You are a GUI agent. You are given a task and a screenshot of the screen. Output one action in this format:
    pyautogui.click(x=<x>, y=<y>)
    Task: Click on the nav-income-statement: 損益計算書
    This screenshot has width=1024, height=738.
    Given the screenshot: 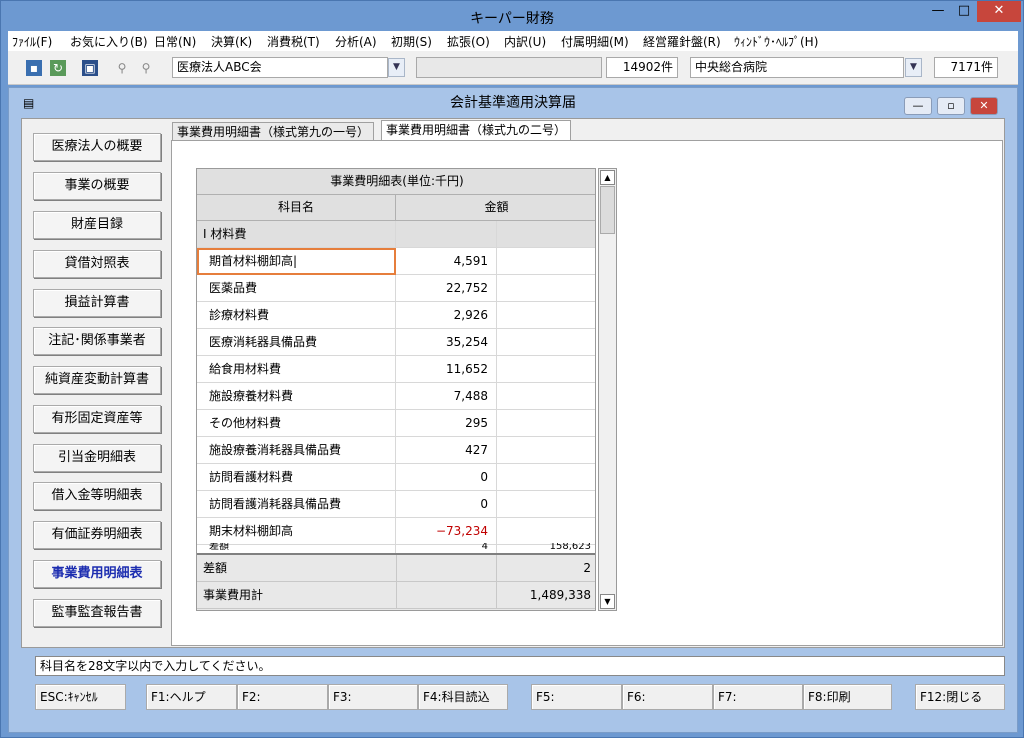 What is the action you would take?
    pyautogui.click(x=97, y=303)
    